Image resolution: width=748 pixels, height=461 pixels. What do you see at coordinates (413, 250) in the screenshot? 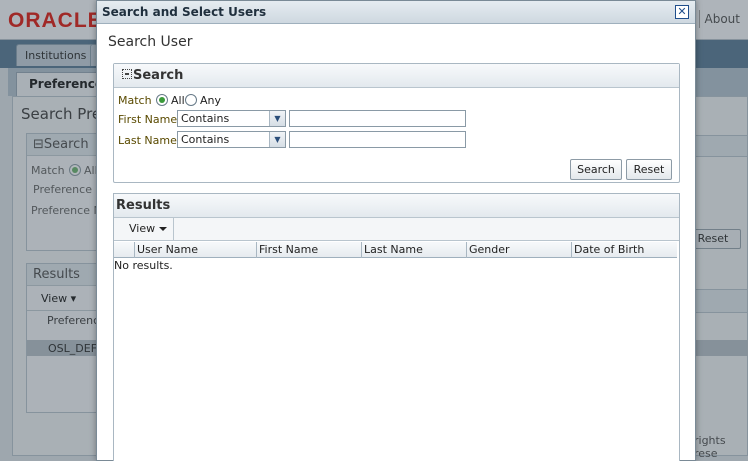
I see `column-header-last-name: Last Name` at bounding box center [413, 250].